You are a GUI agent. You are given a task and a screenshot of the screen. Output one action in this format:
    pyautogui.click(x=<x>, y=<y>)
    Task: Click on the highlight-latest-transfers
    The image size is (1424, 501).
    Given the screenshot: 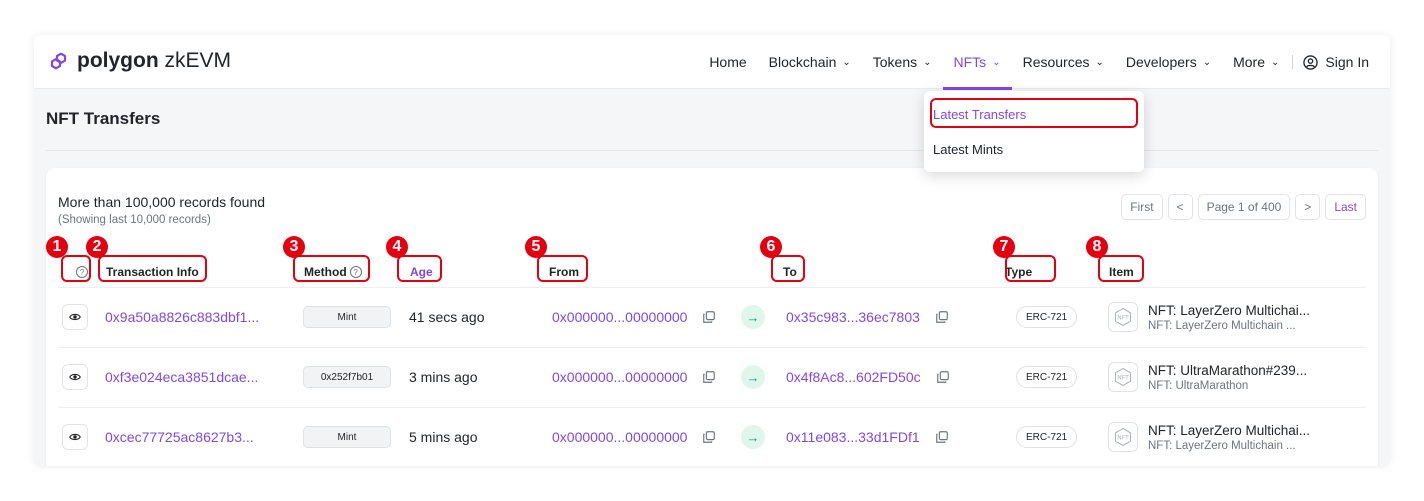 What is the action you would take?
    pyautogui.click(x=1034, y=113)
    